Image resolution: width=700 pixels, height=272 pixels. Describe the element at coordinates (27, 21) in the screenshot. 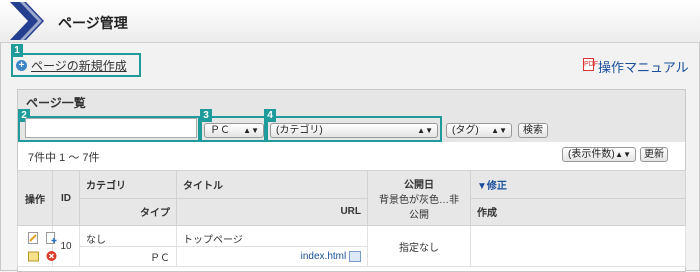

I see `chevron-logo-icon` at that location.